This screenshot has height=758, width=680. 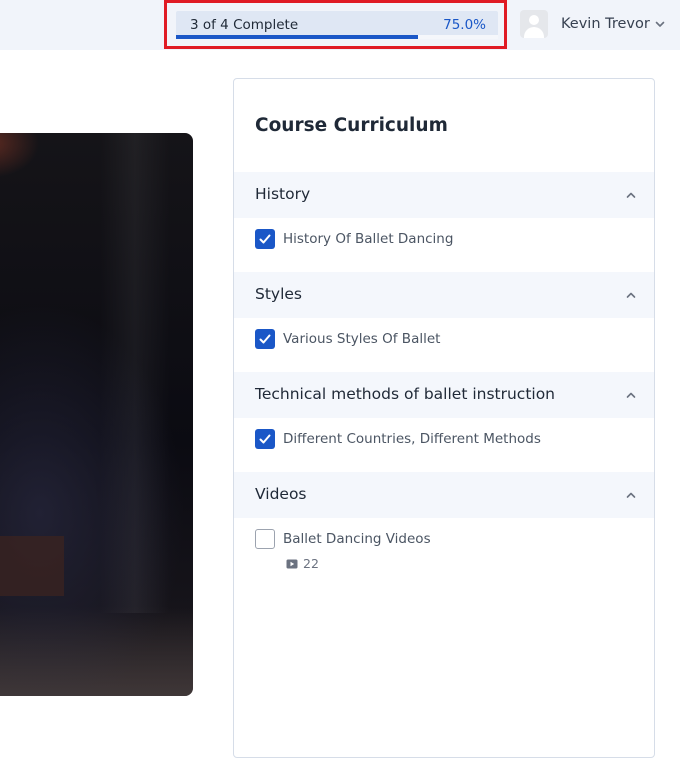 I want to click on progress-percent: 75.0%, so click(x=464, y=25).